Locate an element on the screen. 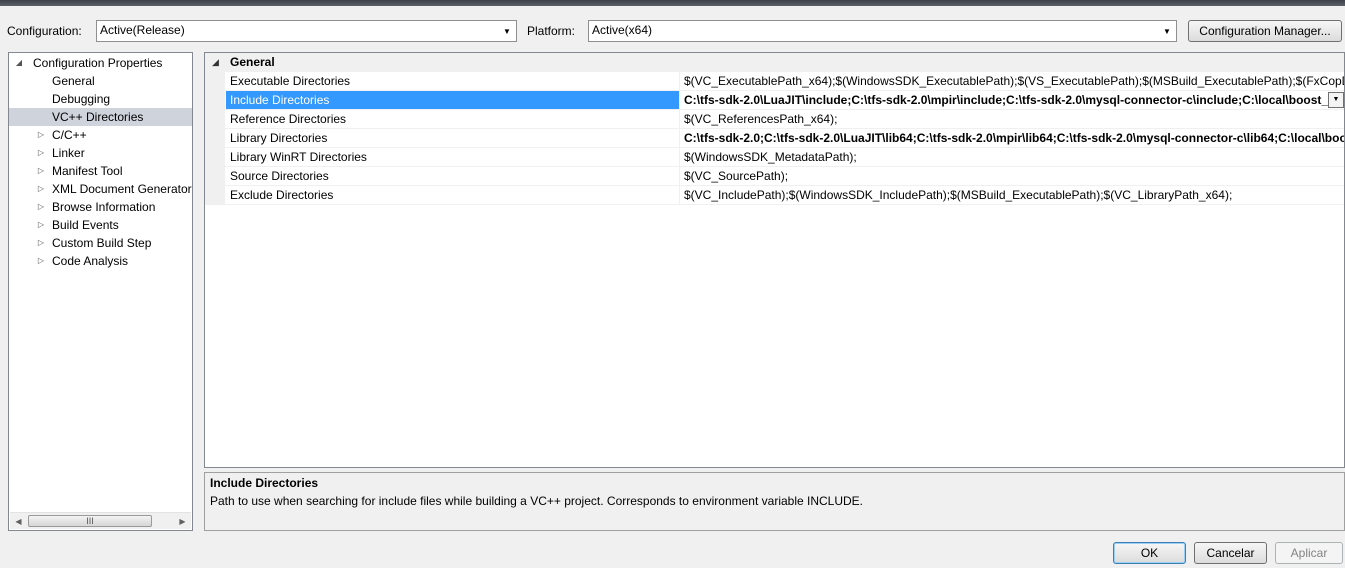 Image resolution: width=1345 pixels, height=568 pixels. category-row-general: ◢ General is located at coordinates (774, 62).